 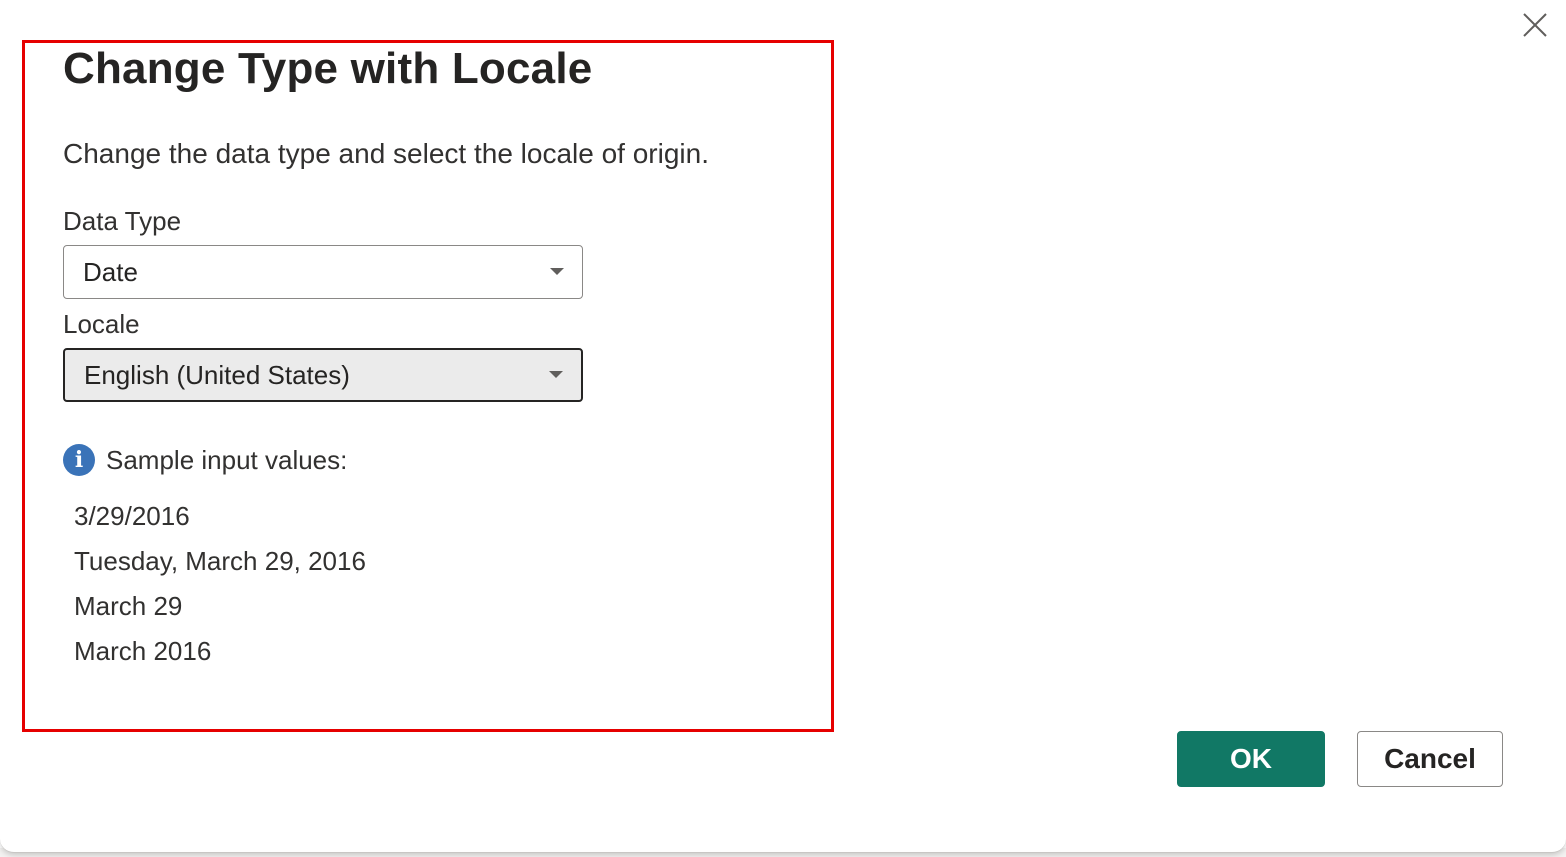 I want to click on close-icon, so click(x=1535, y=25).